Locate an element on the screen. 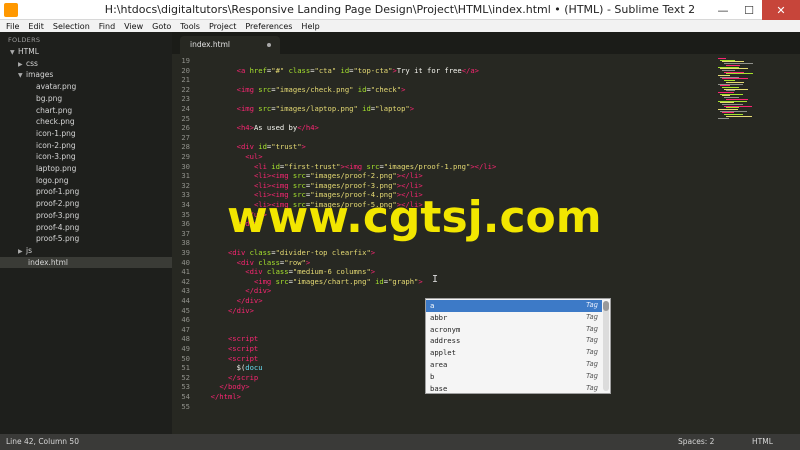 This screenshot has width=800, height=450. code-line: <h4>As used by</h4> is located at coordinates (260, 128).